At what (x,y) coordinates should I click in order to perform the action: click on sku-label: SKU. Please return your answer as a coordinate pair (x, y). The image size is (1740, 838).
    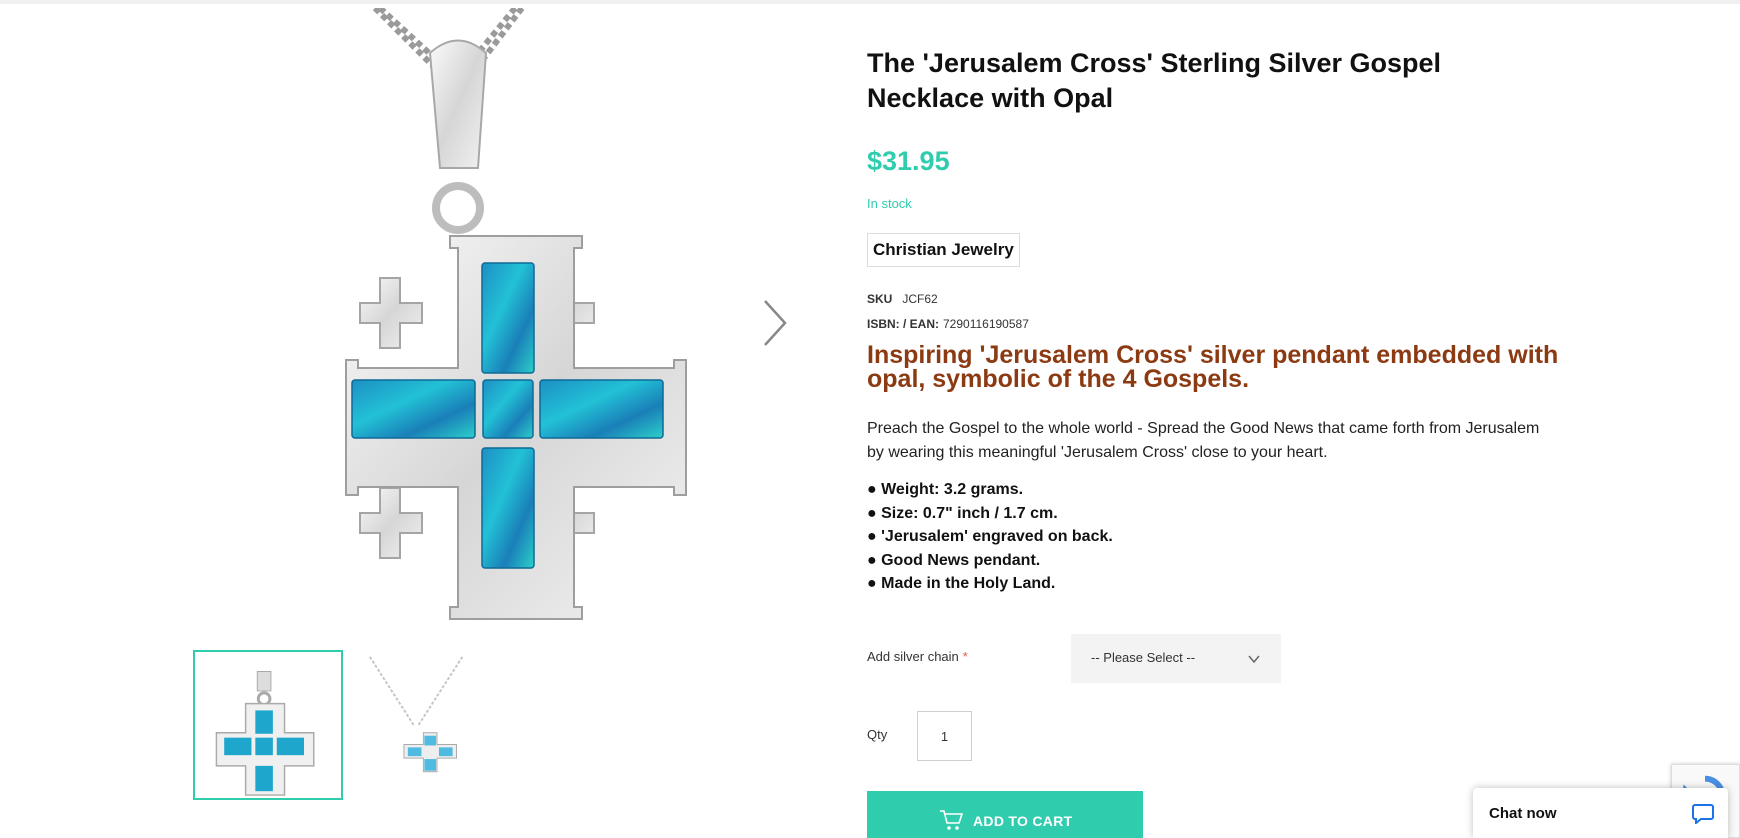
    Looking at the image, I should click on (880, 299).